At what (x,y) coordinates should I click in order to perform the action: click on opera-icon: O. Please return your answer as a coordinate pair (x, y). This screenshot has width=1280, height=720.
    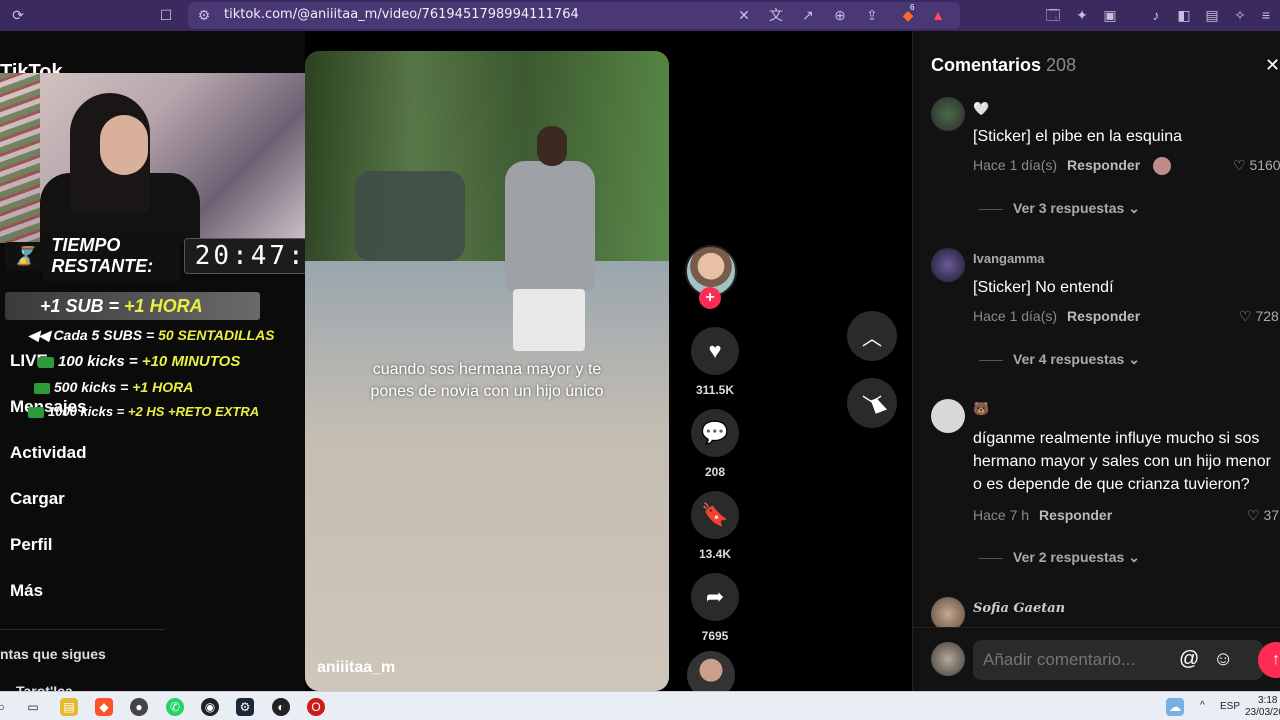
    Looking at the image, I should click on (316, 707).